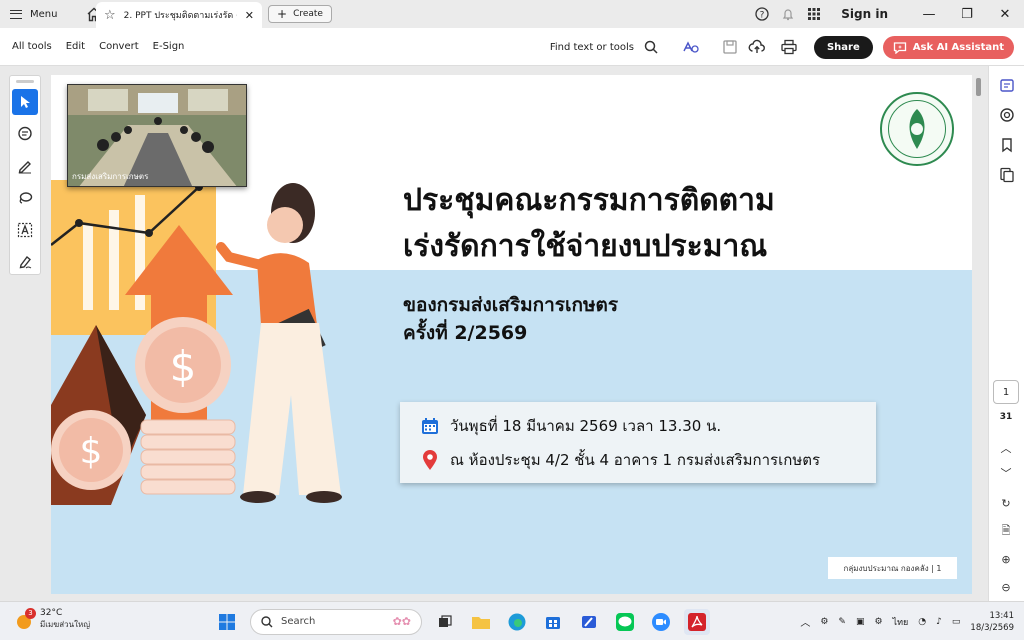  What do you see at coordinates (691, 47) in the screenshot?
I see `reading-tools-icon` at bounding box center [691, 47].